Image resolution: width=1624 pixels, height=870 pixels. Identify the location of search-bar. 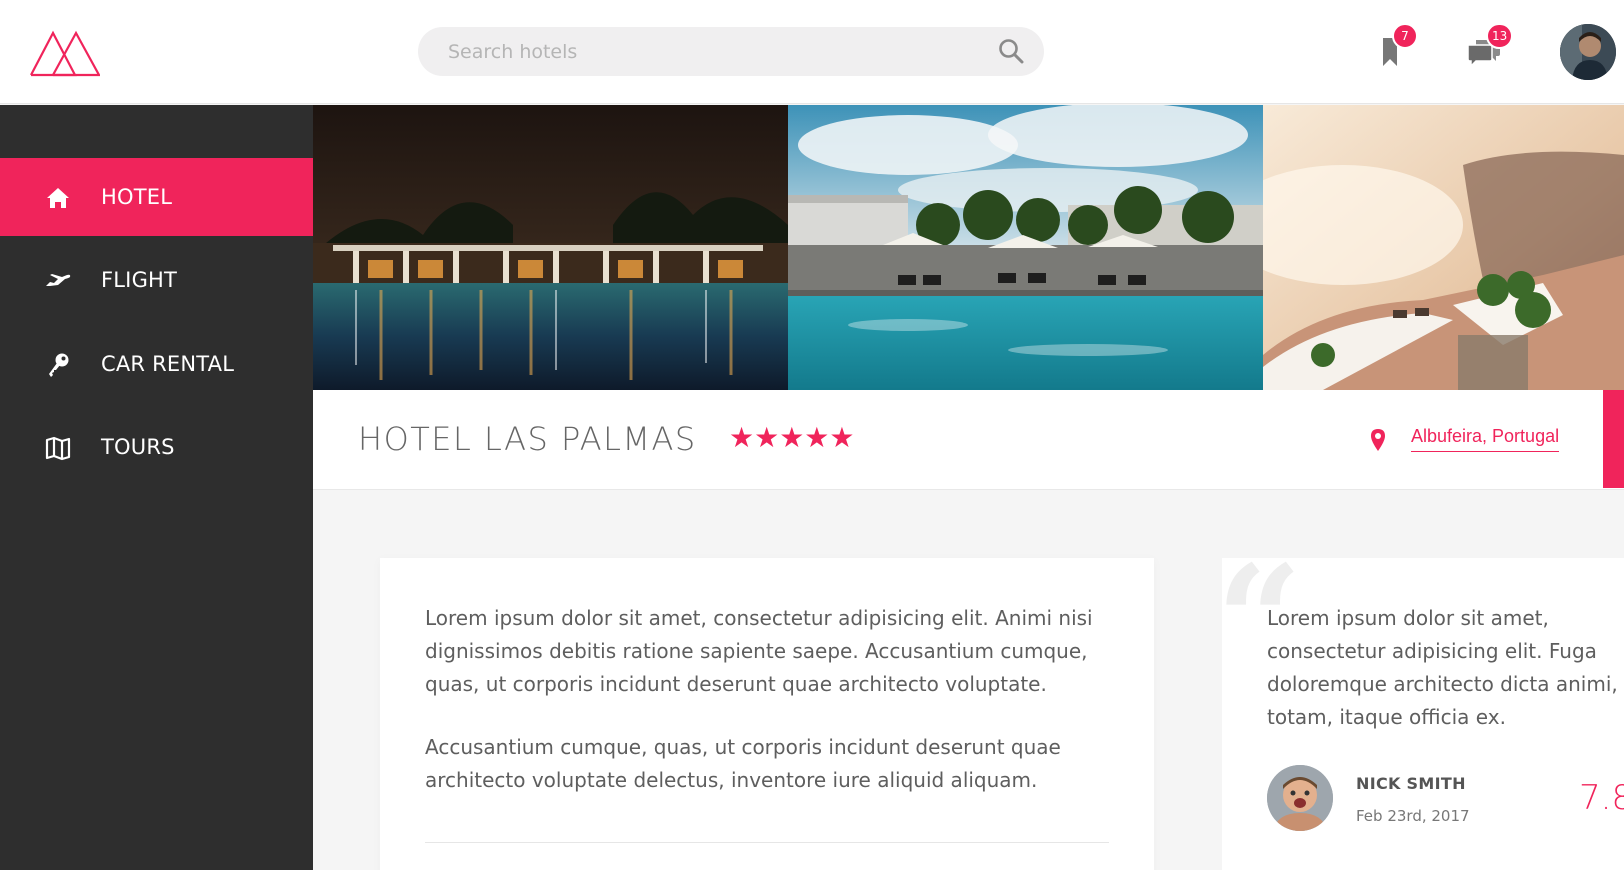
(731, 51).